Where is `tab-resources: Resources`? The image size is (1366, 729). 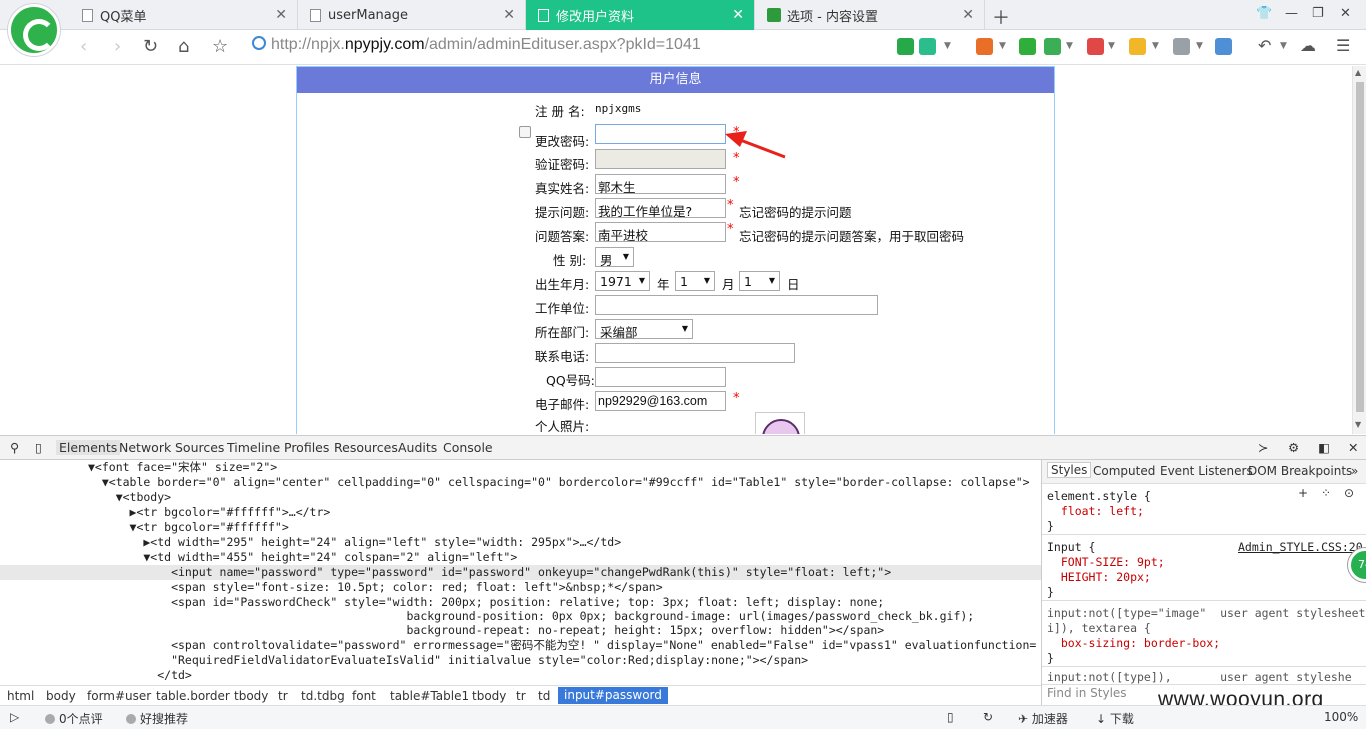
tab-resources: Resources is located at coordinates (366, 447).